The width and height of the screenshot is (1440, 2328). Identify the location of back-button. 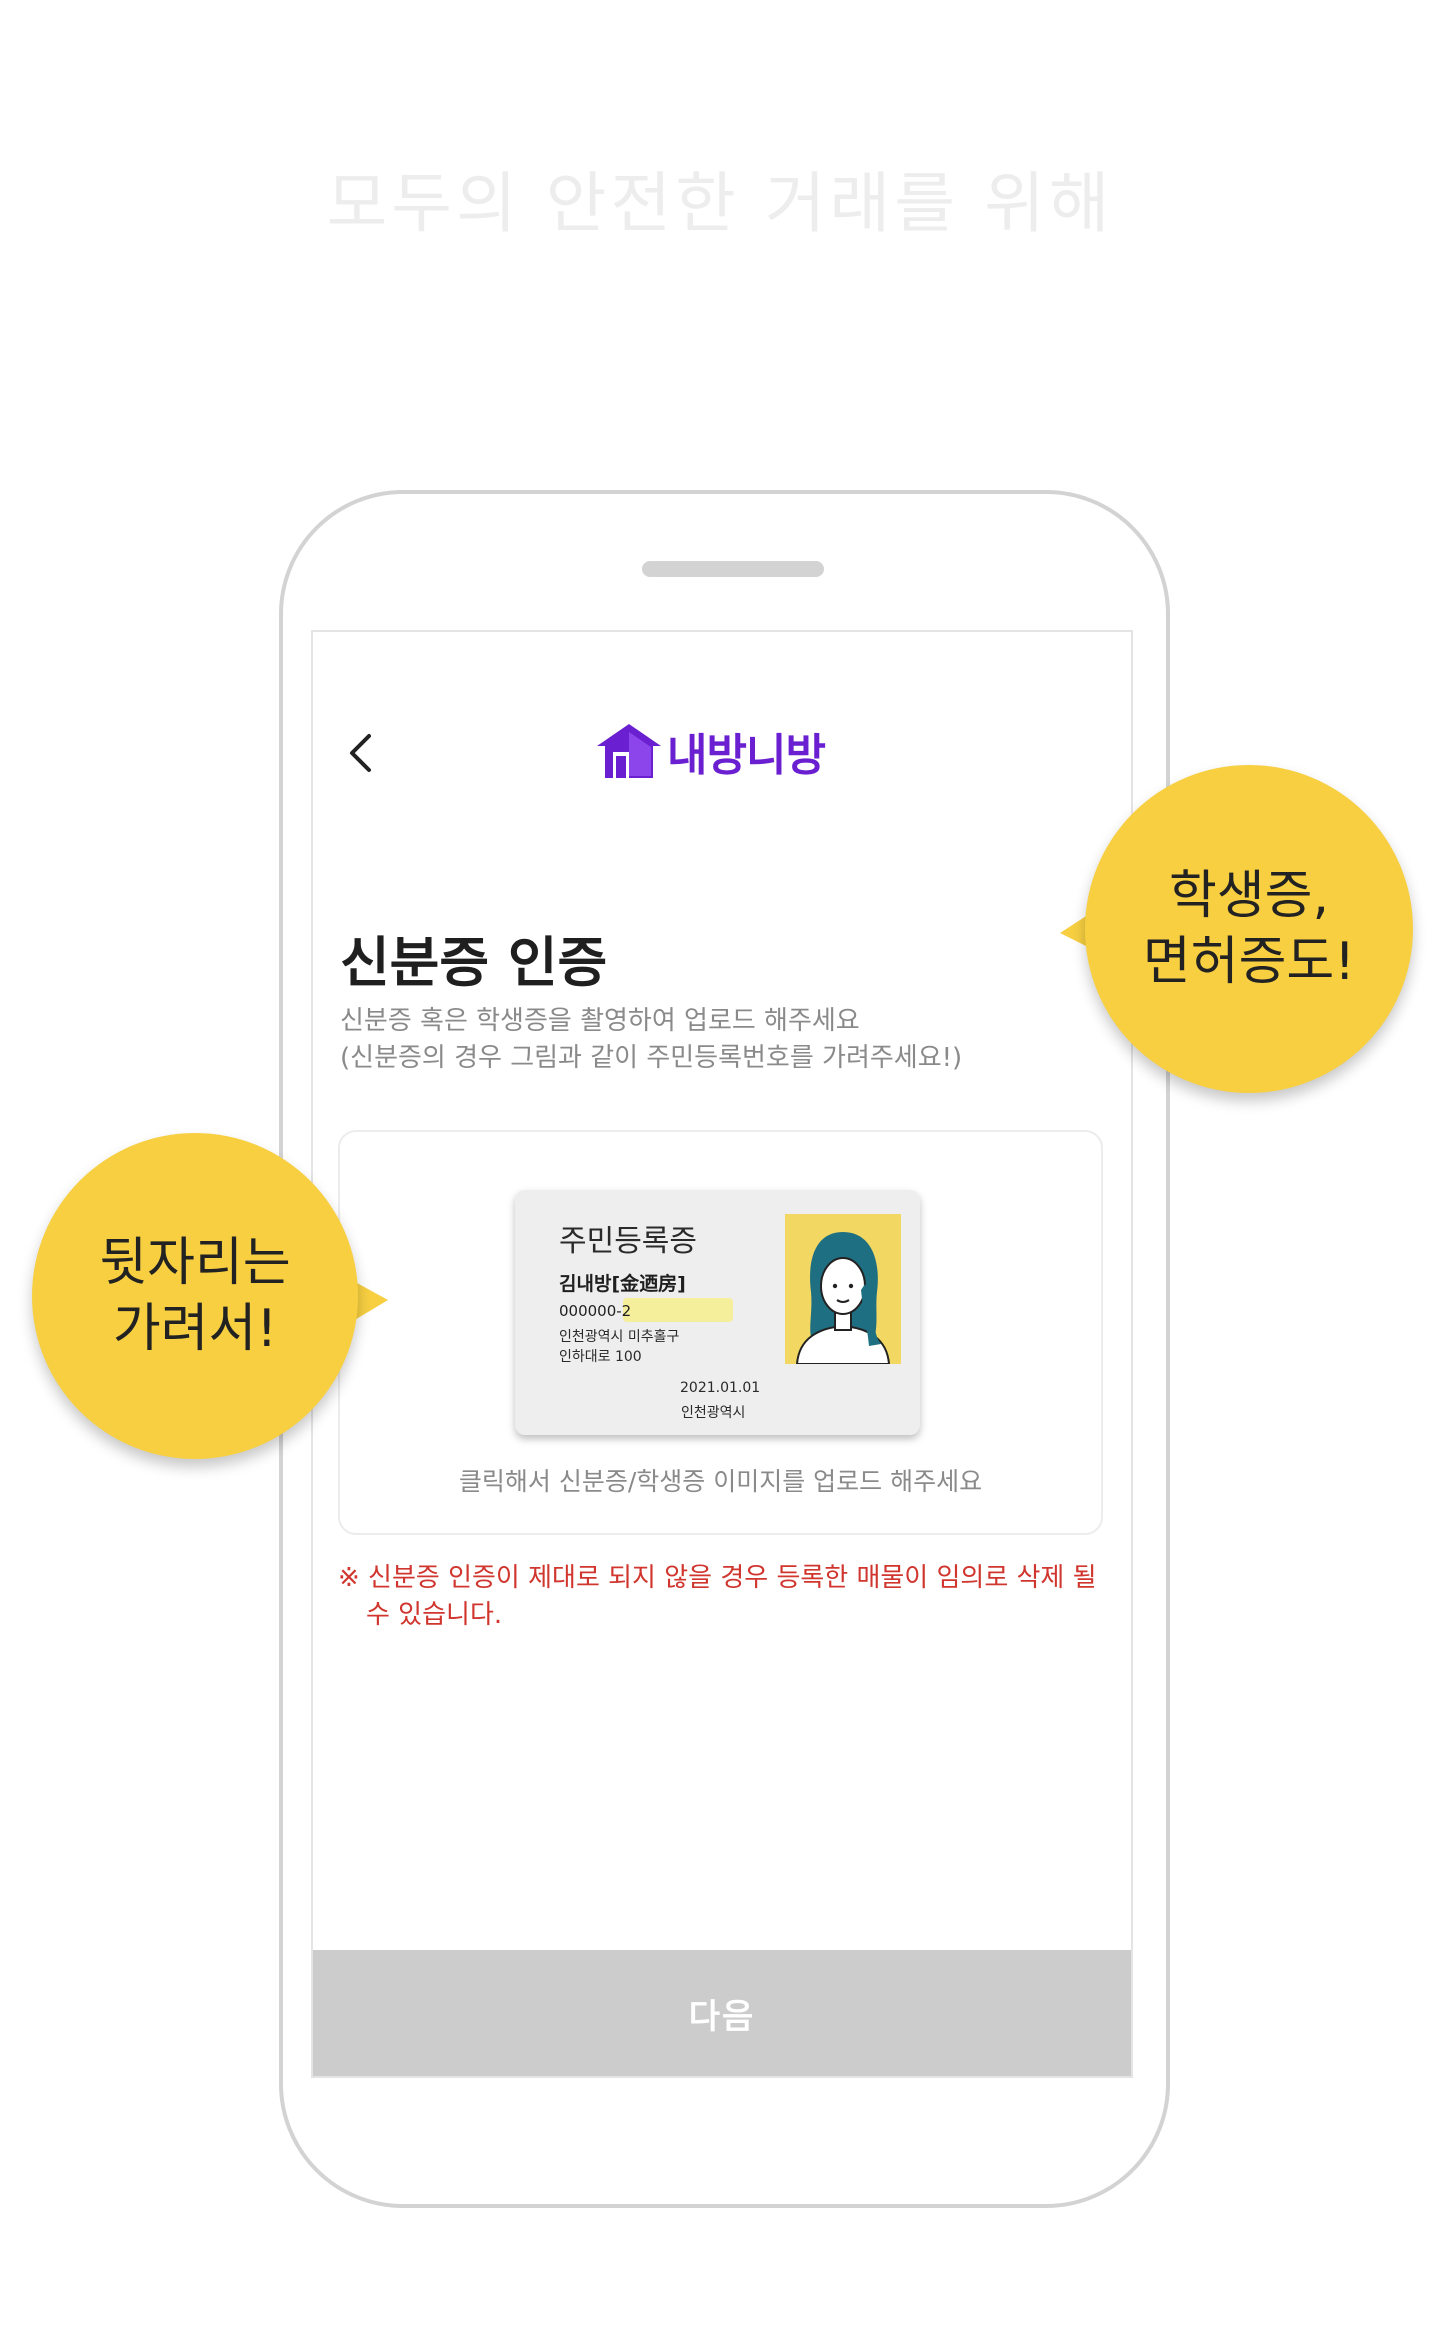
(362, 753).